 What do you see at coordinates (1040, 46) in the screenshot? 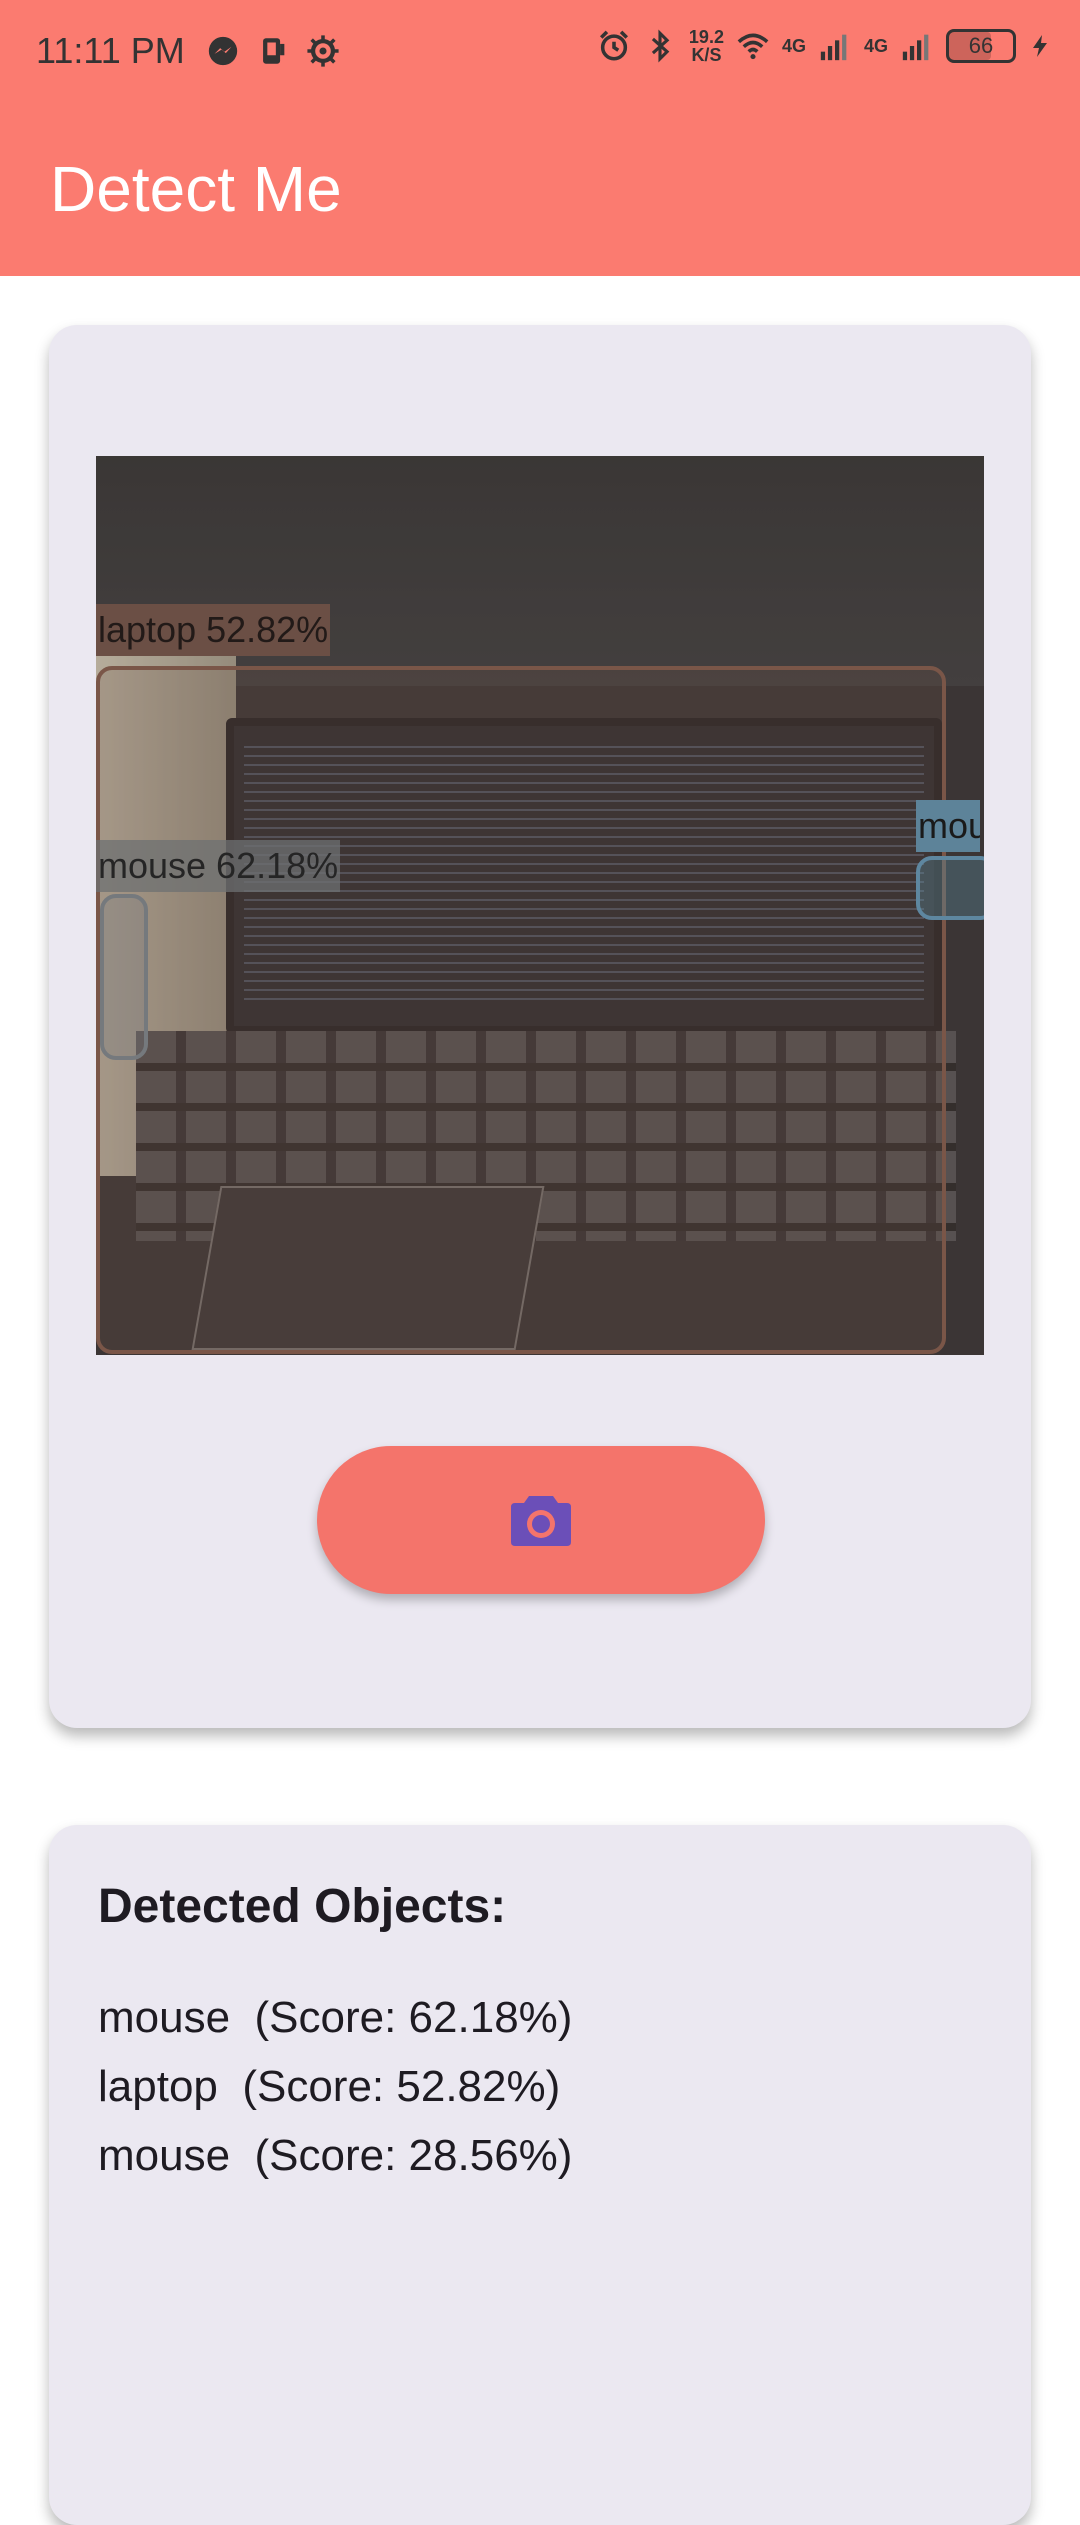
I see `charging-icon` at bounding box center [1040, 46].